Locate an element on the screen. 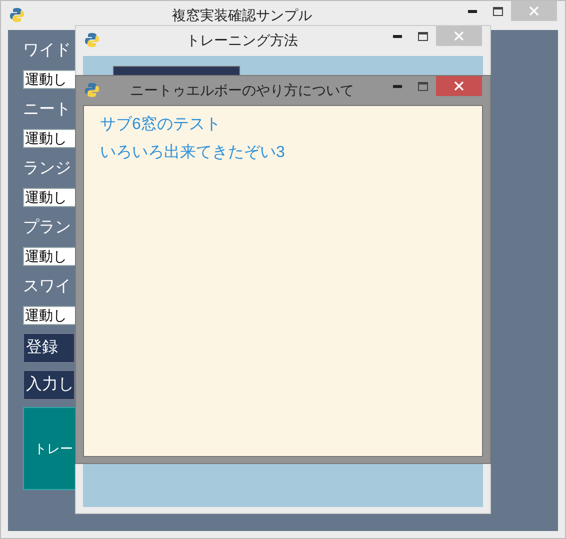 The height and width of the screenshot is (539, 566). action-button: 登録 is located at coordinates (49, 348).